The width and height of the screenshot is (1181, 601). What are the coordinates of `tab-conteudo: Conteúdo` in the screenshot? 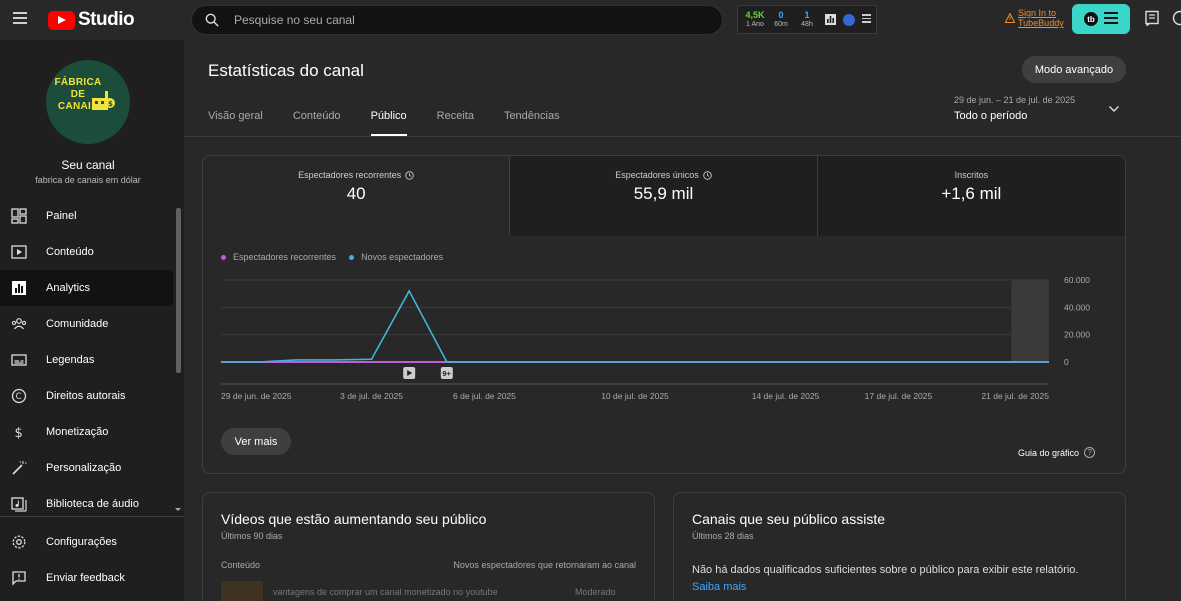 It's located at (317, 123).